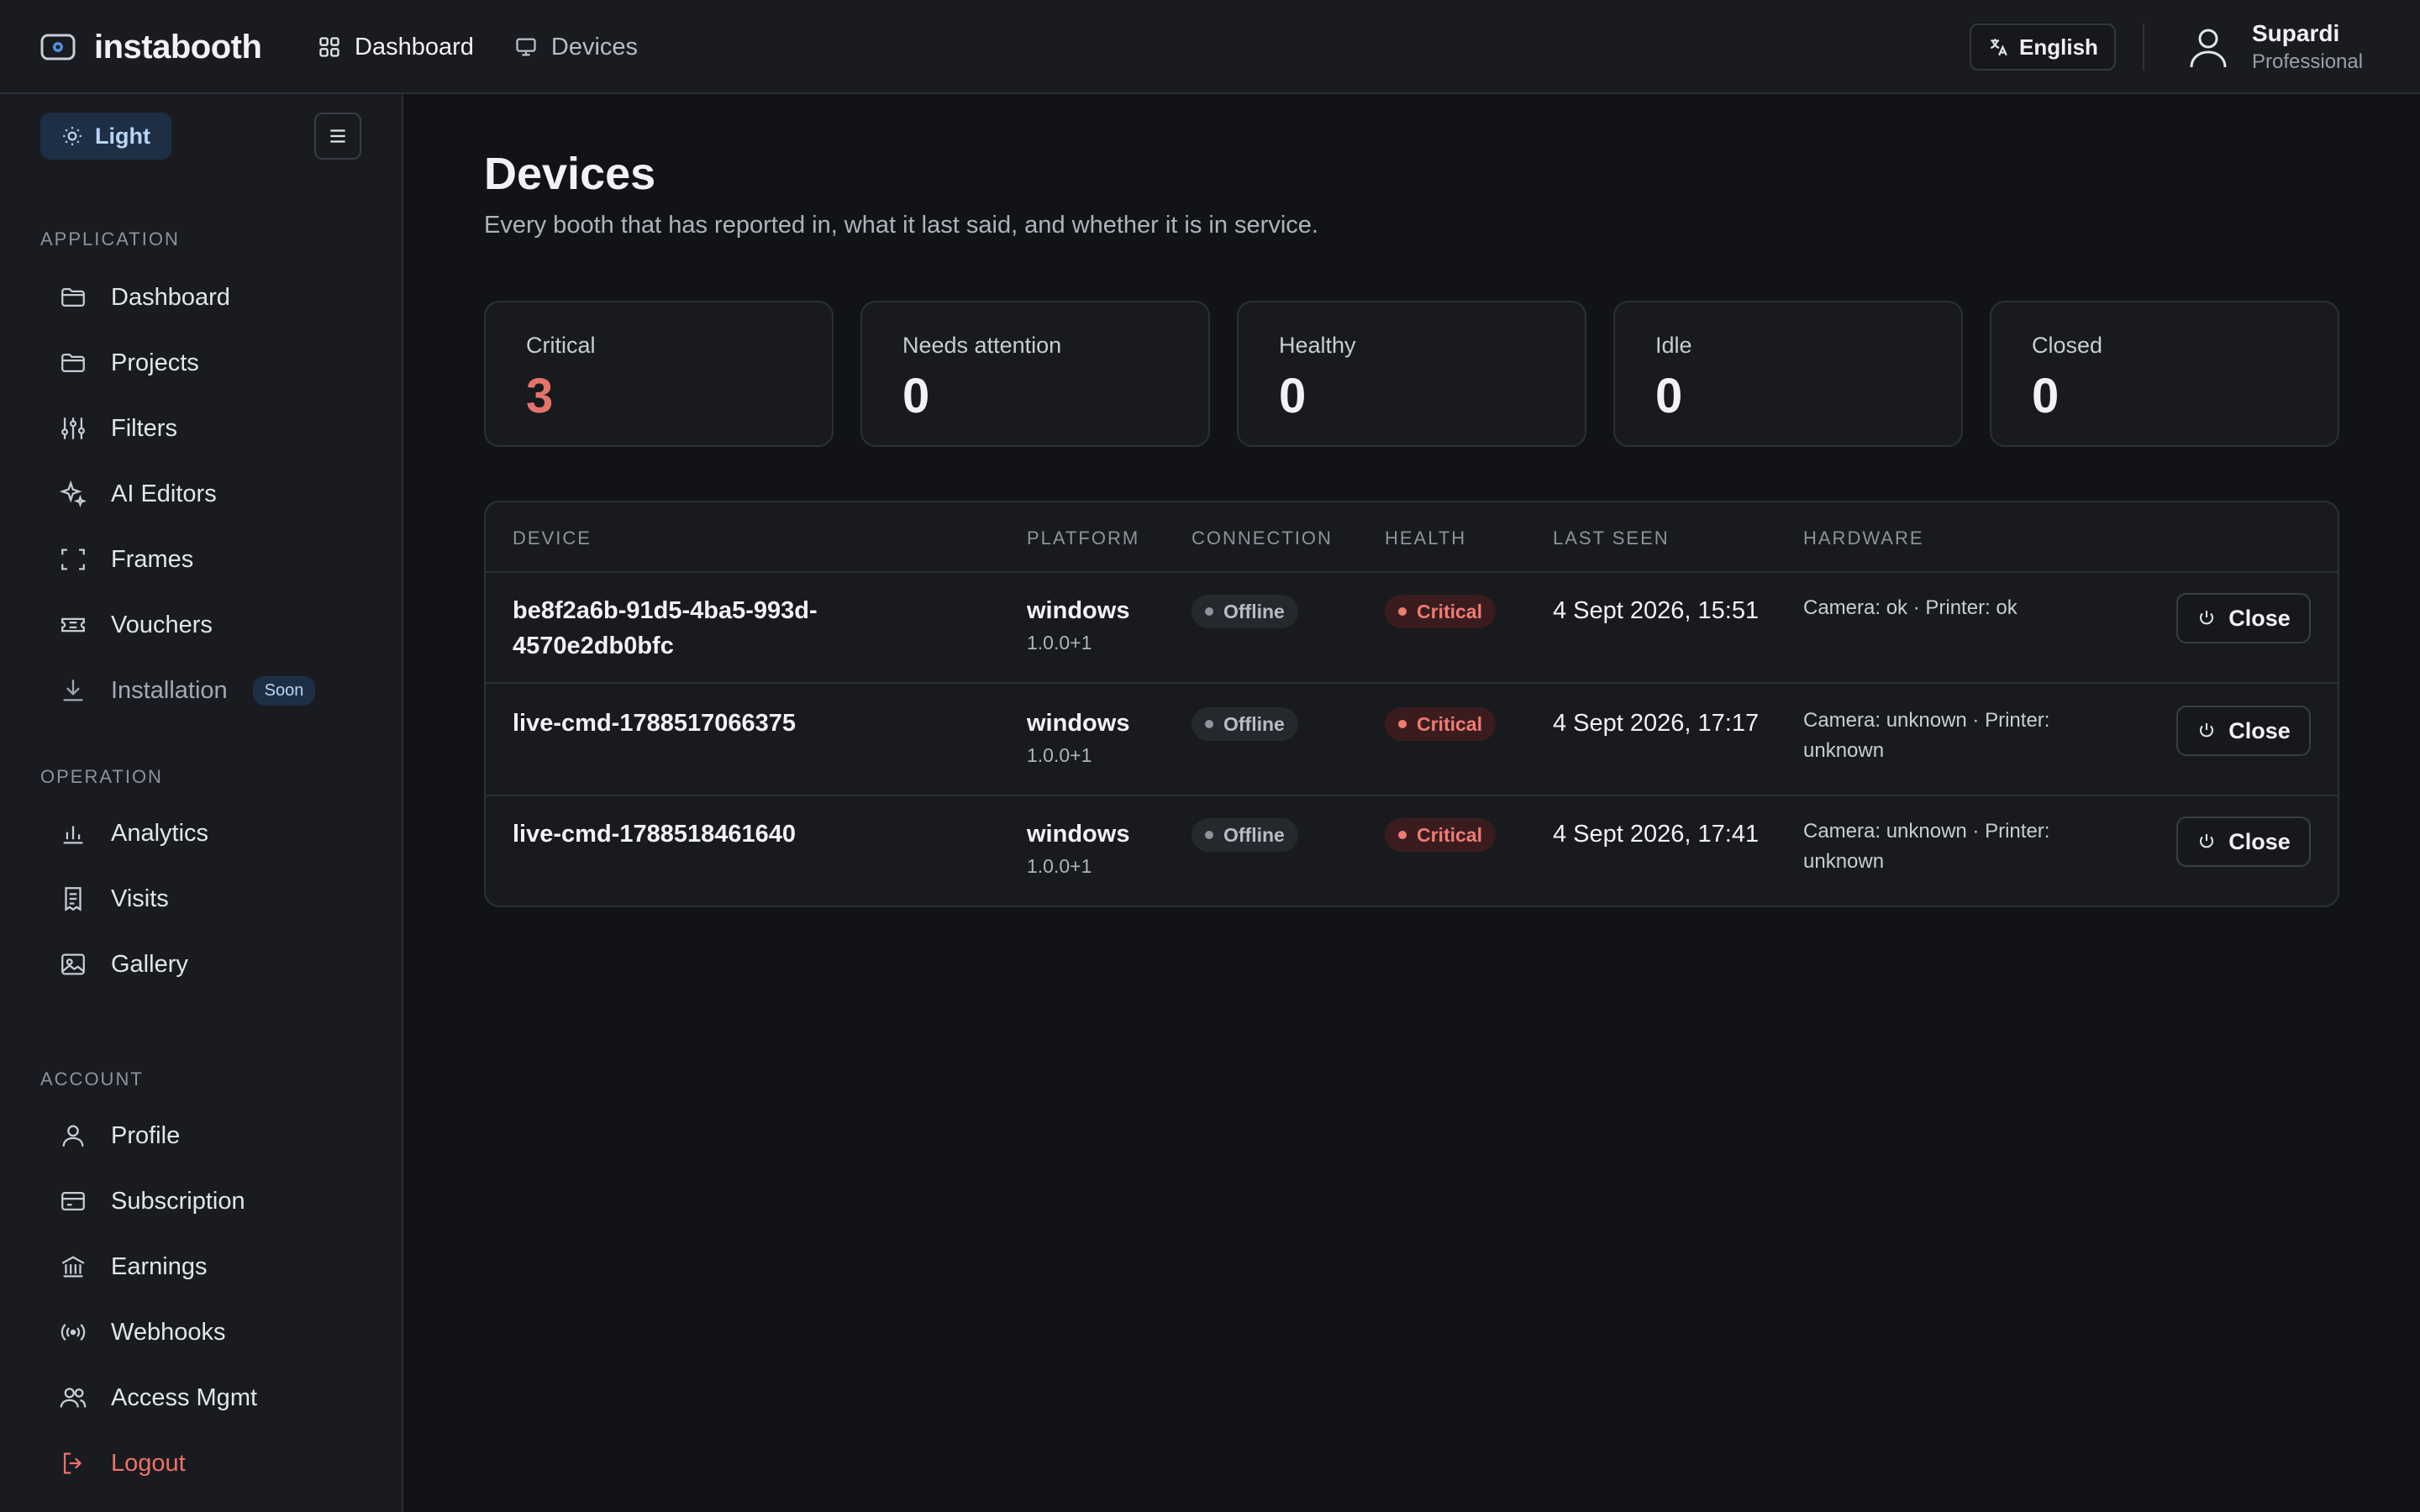 The width and height of the screenshot is (2420, 1512). I want to click on top-nav-devices: Devices, so click(576, 47).